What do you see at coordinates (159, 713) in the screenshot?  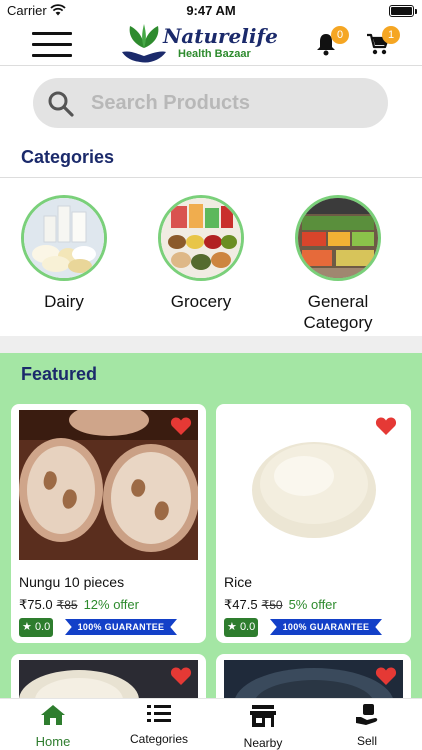 I see `list-icon` at bounding box center [159, 713].